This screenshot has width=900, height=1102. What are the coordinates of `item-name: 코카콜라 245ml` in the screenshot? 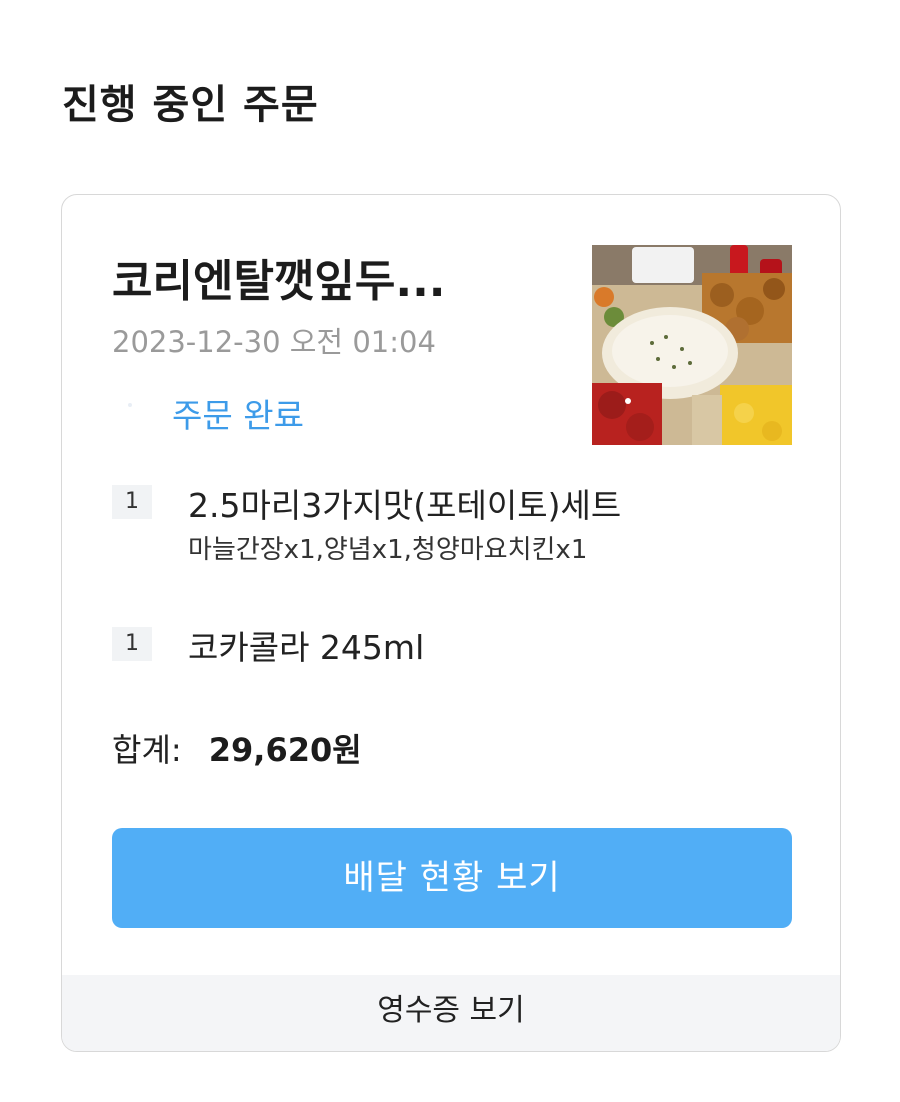 It's located at (306, 647).